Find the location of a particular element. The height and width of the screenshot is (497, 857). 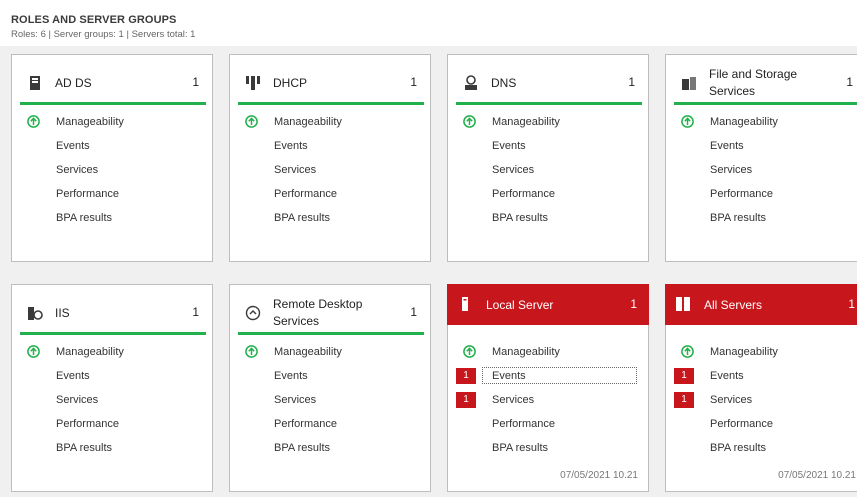

server-icon is located at coordinates (465, 304).